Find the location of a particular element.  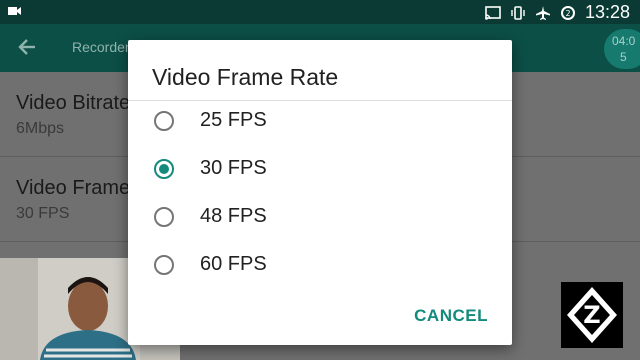

data-saver-icon: 2 is located at coordinates (568, 13).